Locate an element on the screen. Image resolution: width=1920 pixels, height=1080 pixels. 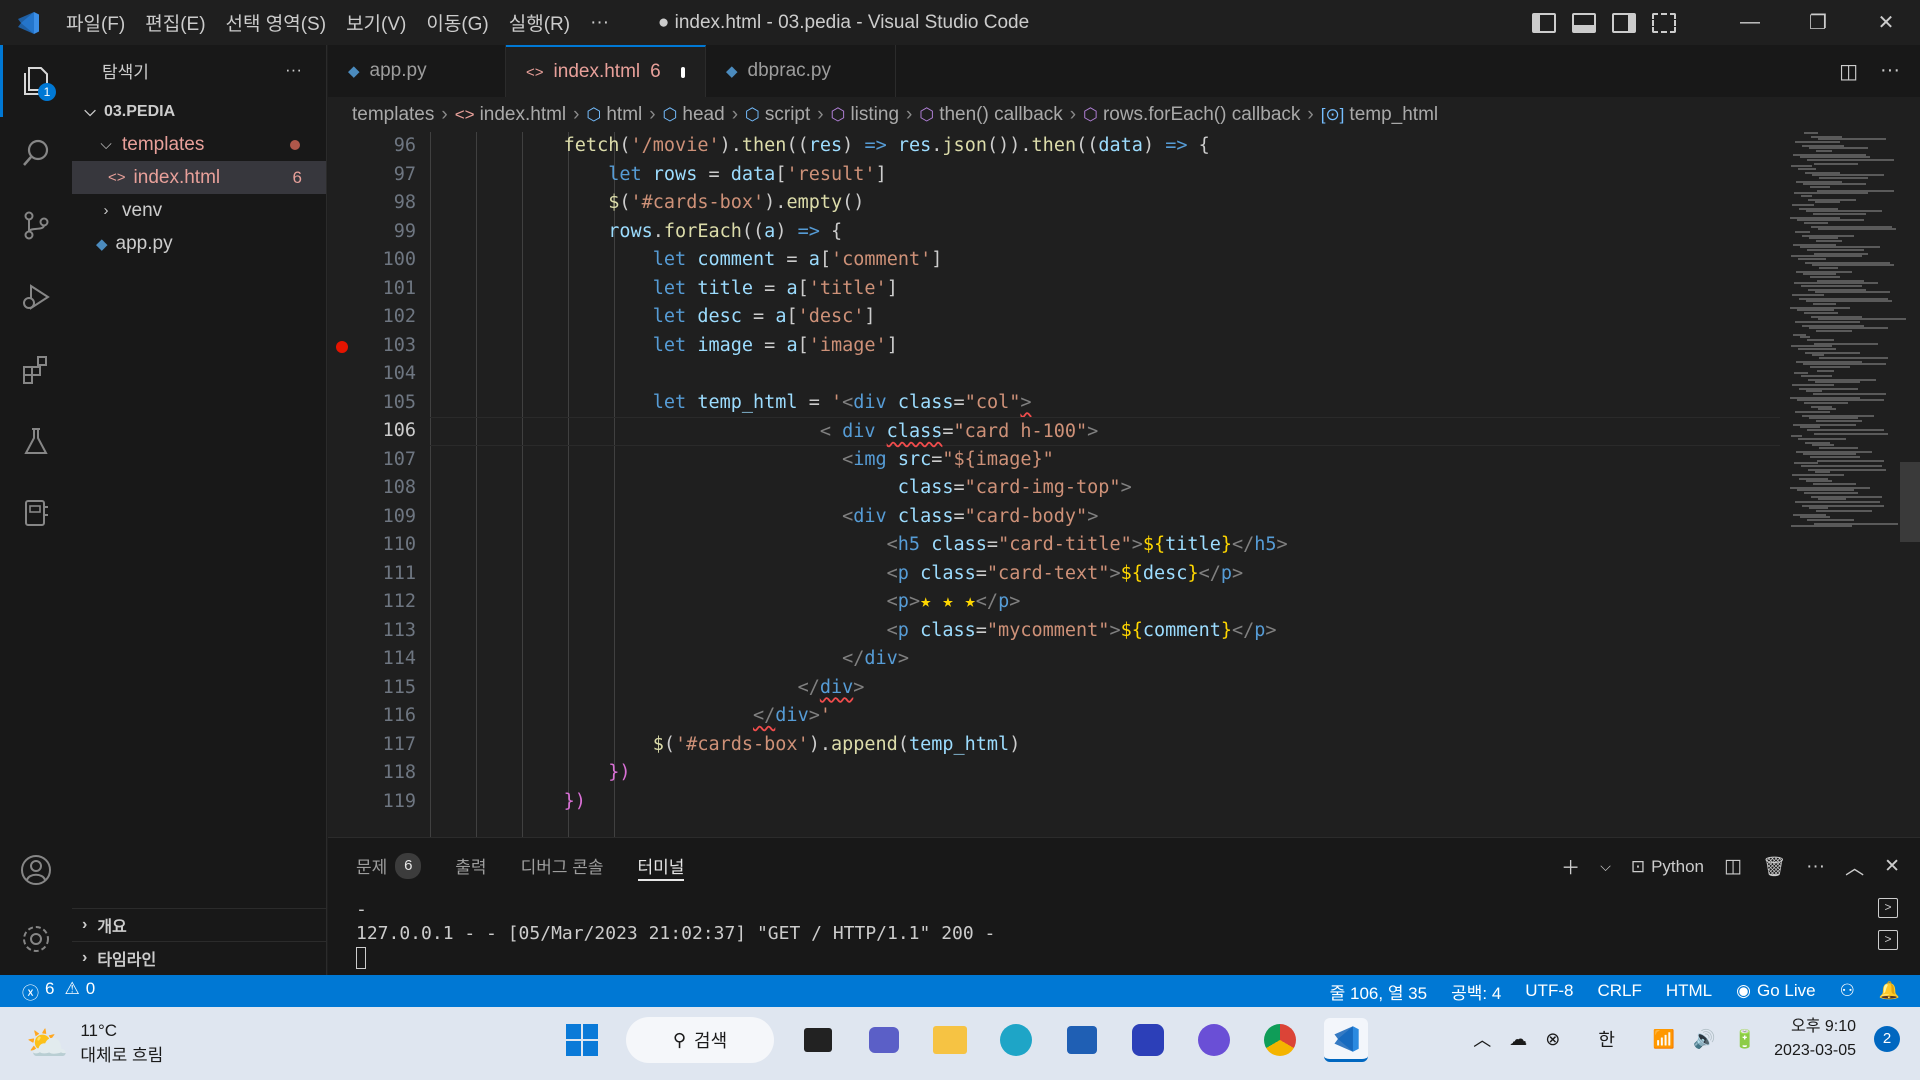
breadcrumb-item: script is located at coordinates (787, 115).